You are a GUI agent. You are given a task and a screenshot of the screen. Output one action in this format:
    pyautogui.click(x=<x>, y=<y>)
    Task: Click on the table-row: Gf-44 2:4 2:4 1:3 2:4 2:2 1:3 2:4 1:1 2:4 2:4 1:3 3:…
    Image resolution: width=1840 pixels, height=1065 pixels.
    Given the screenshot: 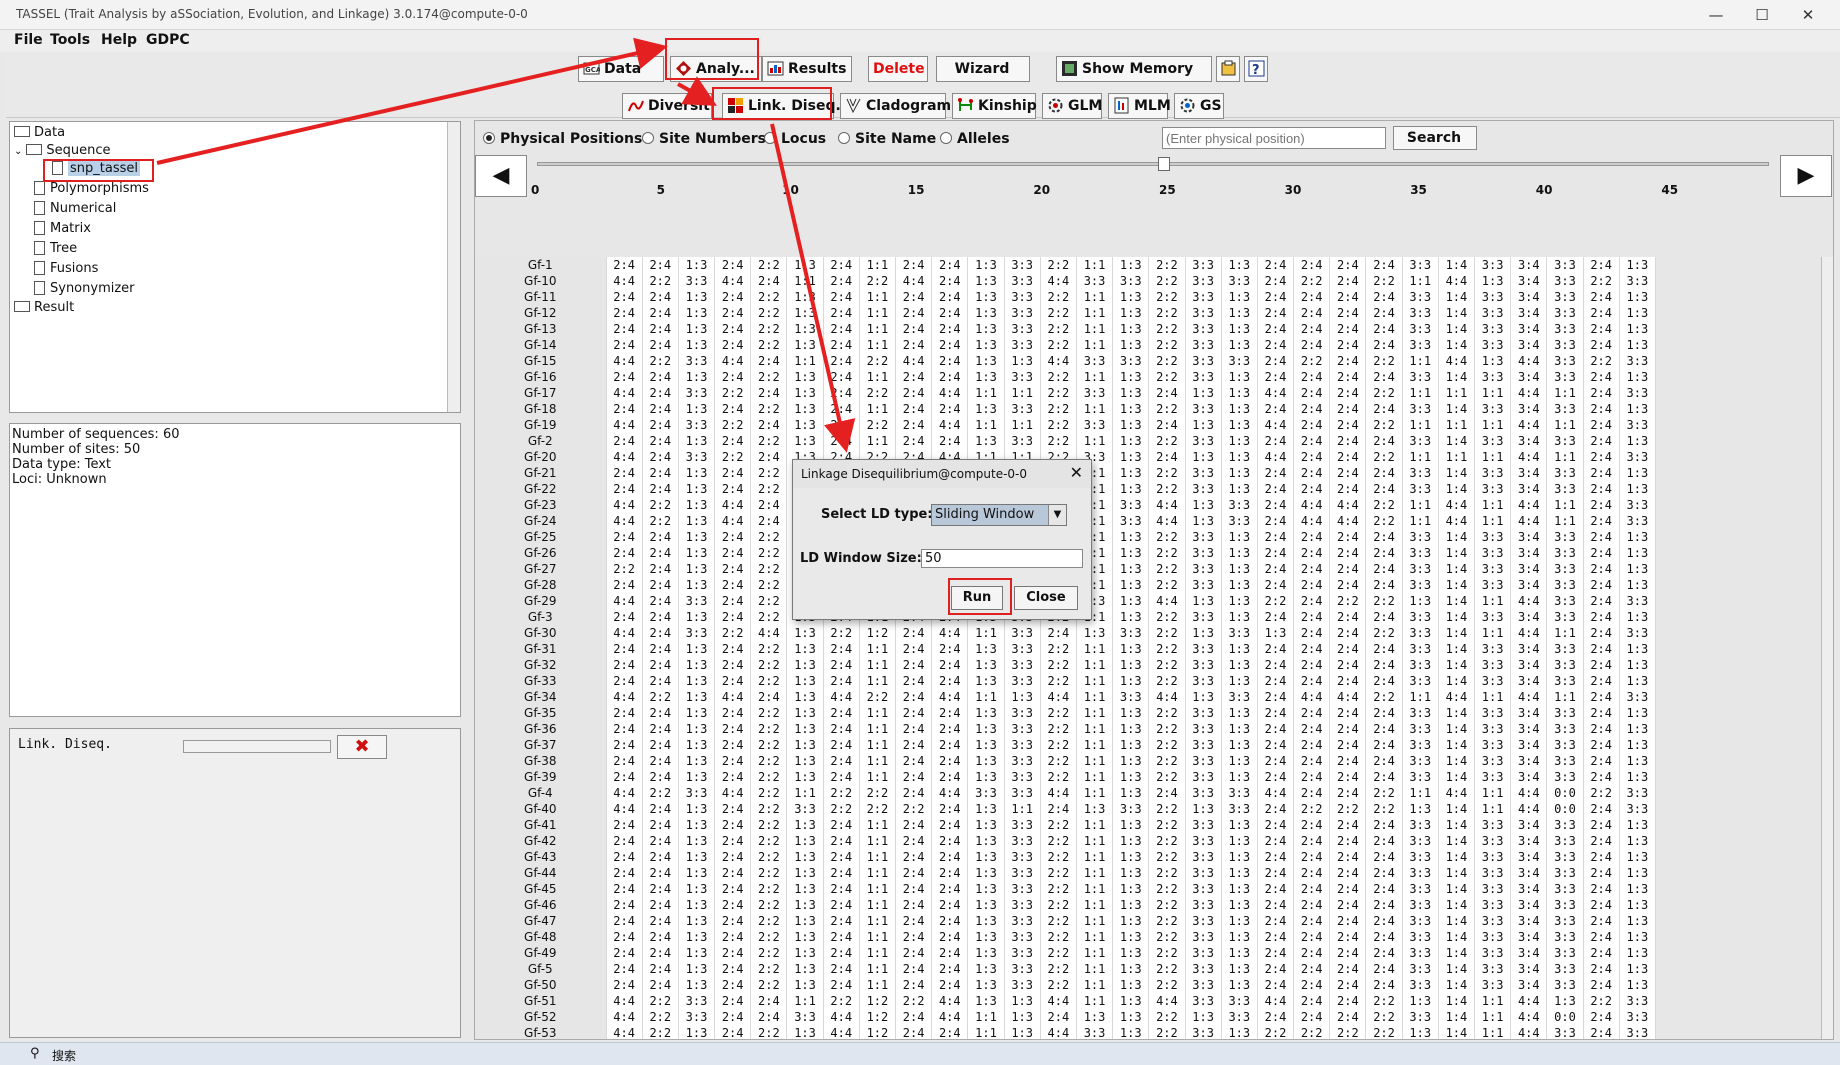 What is the action you would take?
    pyautogui.click(x=1065, y=873)
    